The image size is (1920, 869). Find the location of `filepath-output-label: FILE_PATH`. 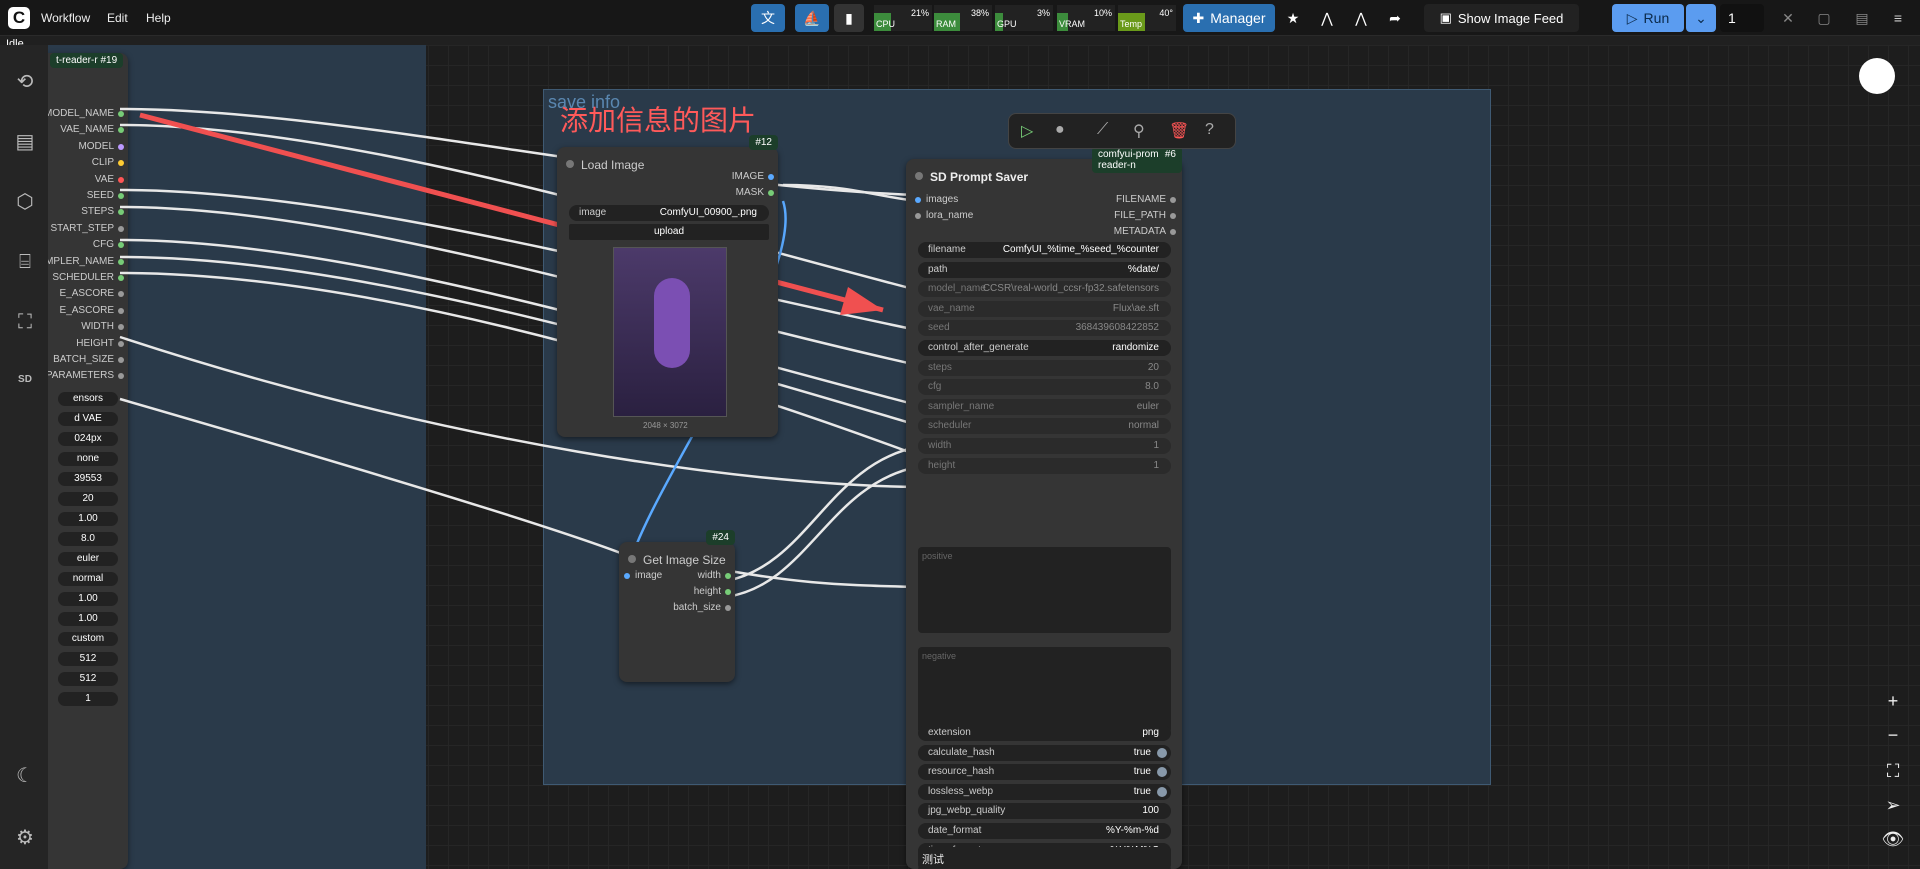

filepath-output-label: FILE_PATH is located at coordinates (1140, 215).